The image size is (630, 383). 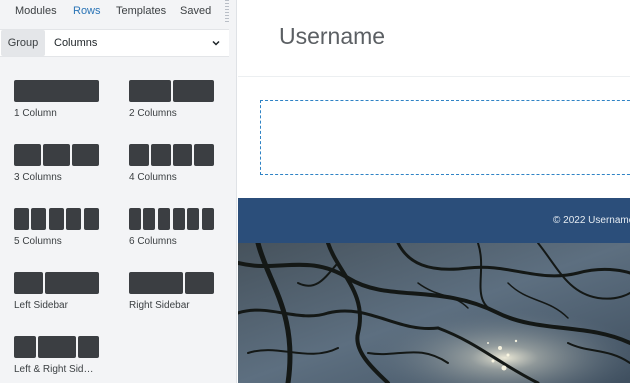 What do you see at coordinates (41, 305) in the screenshot?
I see `layout-label: Left Sidebar` at bounding box center [41, 305].